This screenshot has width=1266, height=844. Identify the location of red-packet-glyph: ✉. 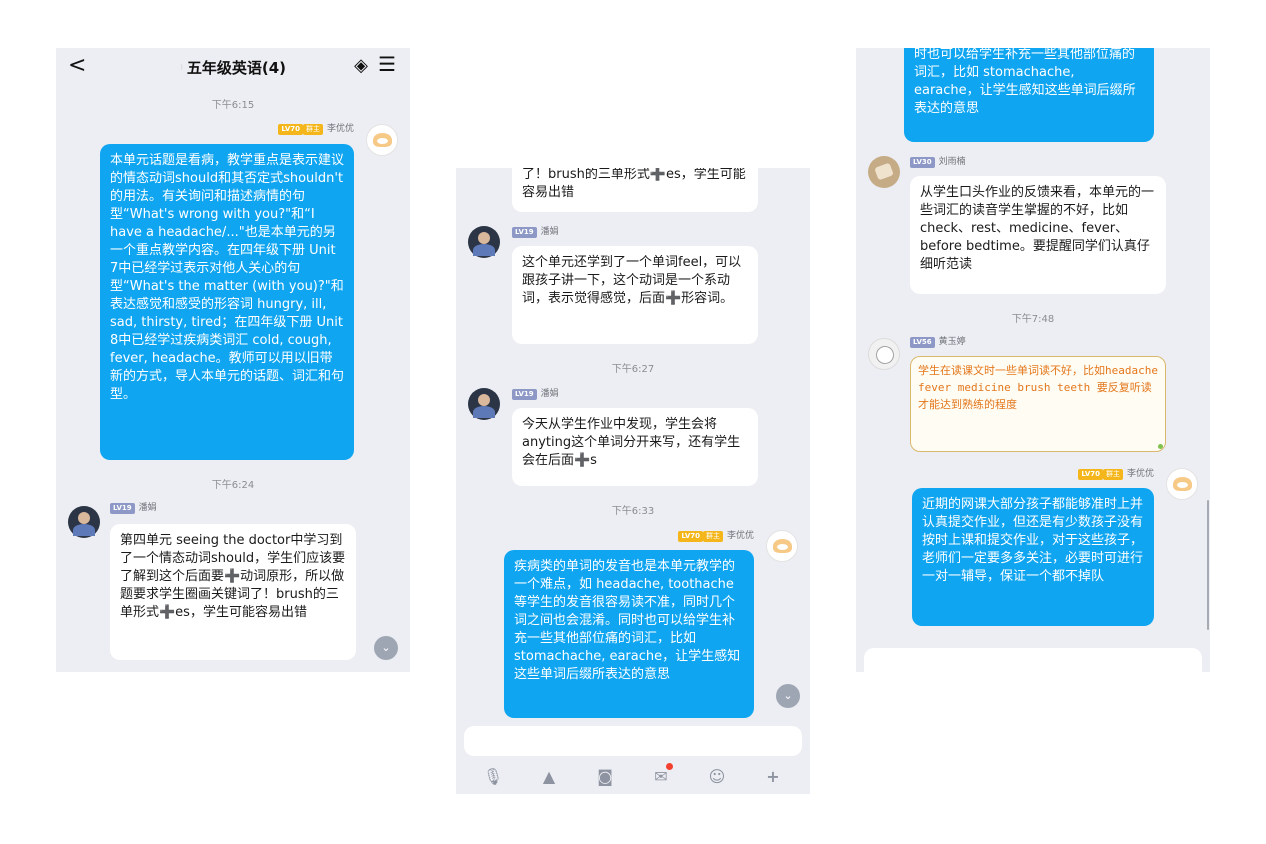
(661, 776).